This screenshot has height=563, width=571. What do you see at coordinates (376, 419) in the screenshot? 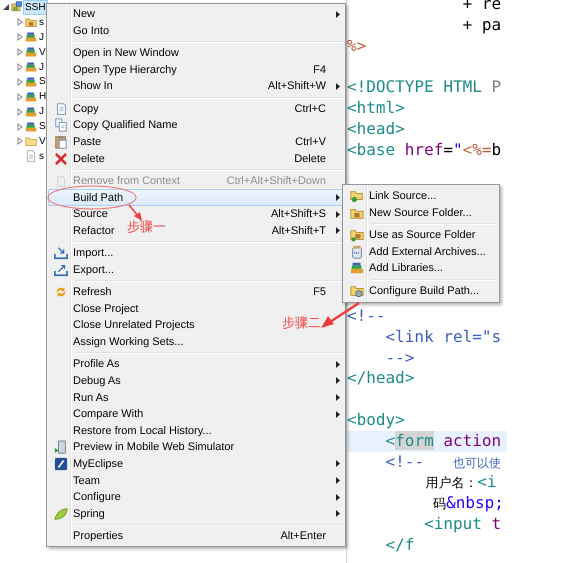
I see `code-line: <body>` at bounding box center [376, 419].